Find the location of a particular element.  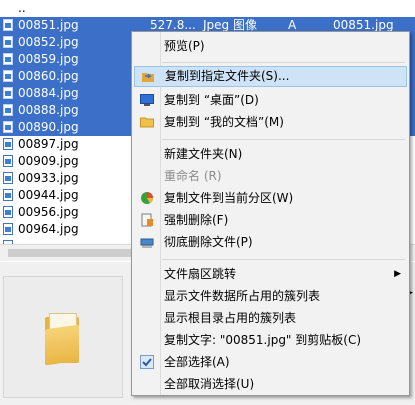

menu-item-label: 全部选择(A) is located at coordinates (197, 362).